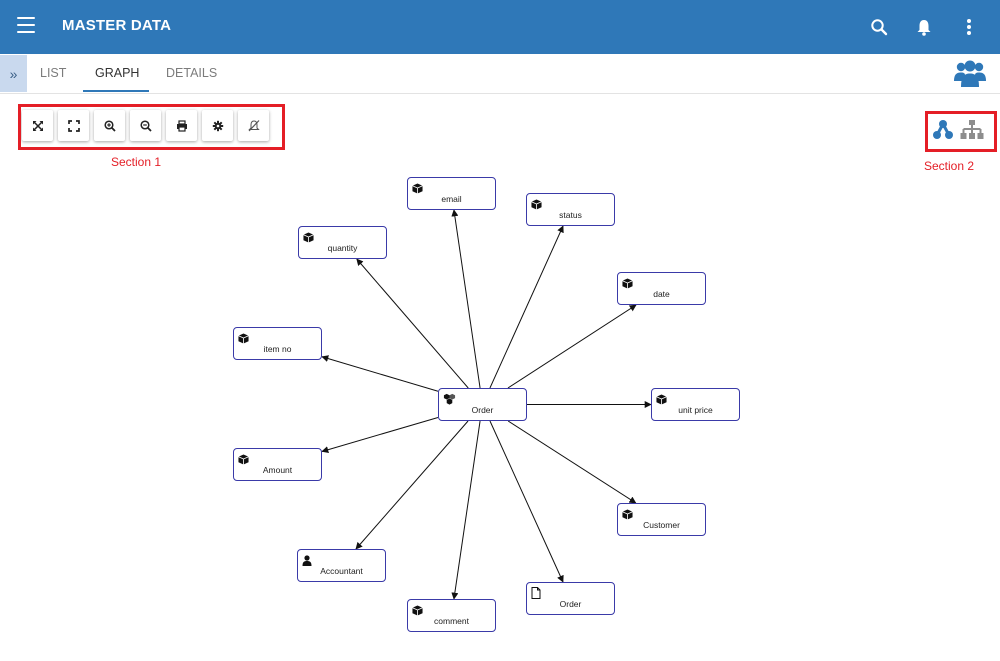 The width and height of the screenshot is (1000, 661). Describe the element at coordinates (277, 464) in the screenshot. I see `node-amount: Amount` at that location.